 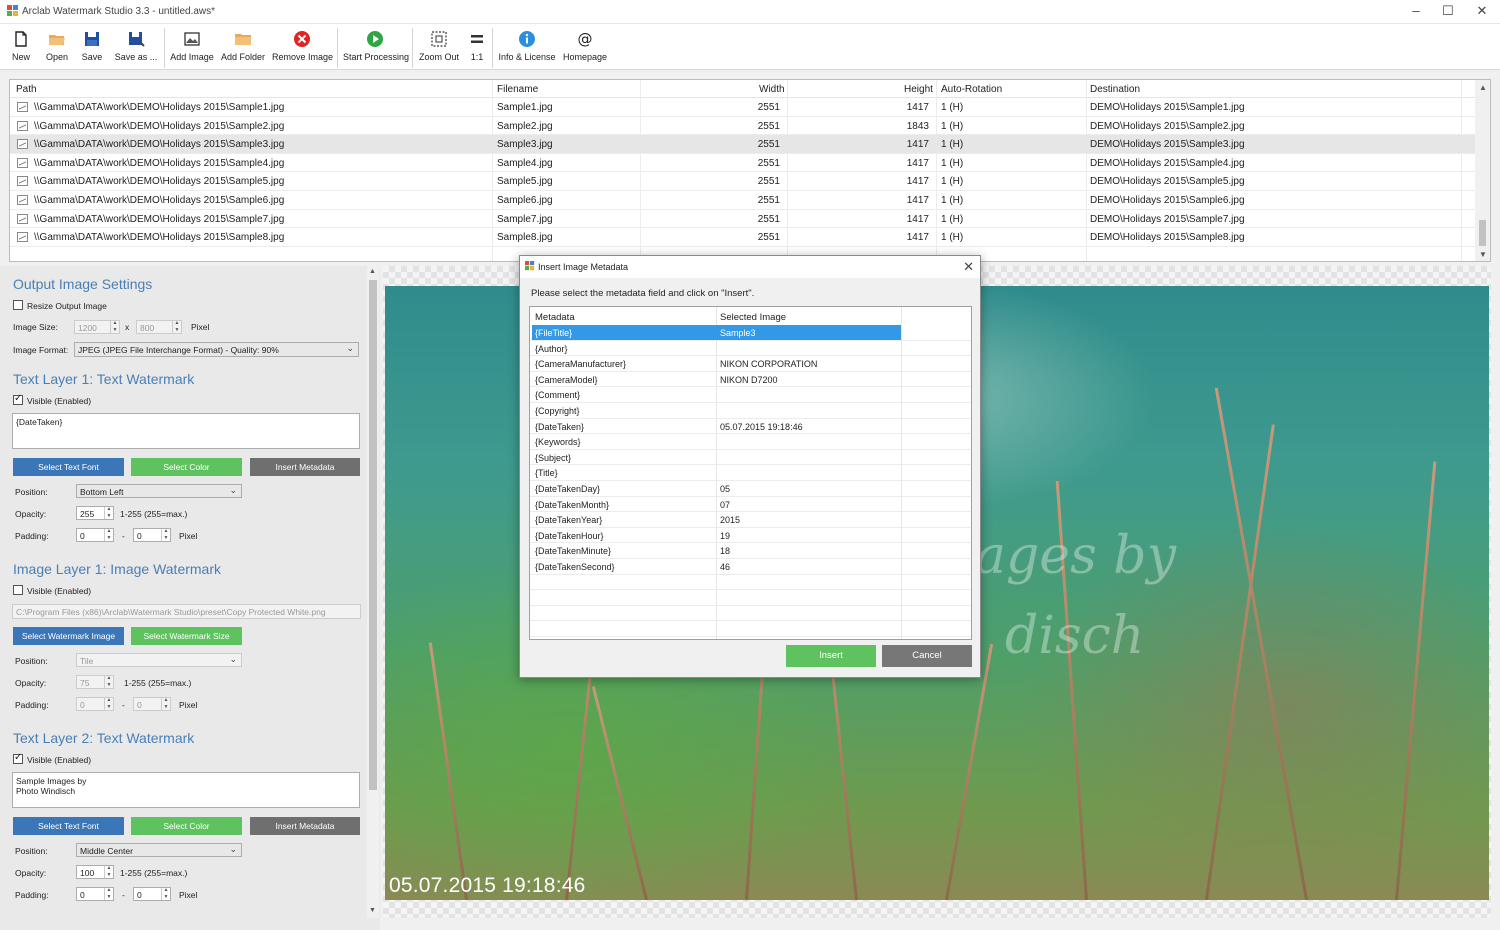 What do you see at coordinates (750, 427) in the screenshot?
I see `metadata-row: {DateTaken} 05.07.2015 19:18:46` at bounding box center [750, 427].